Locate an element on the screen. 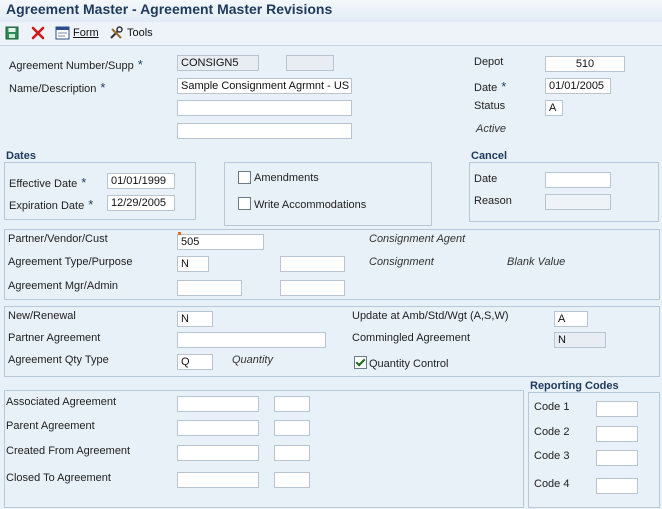 This screenshot has width=662, height=509. agreement-number-field: CONSIGN5 is located at coordinates (218, 63).